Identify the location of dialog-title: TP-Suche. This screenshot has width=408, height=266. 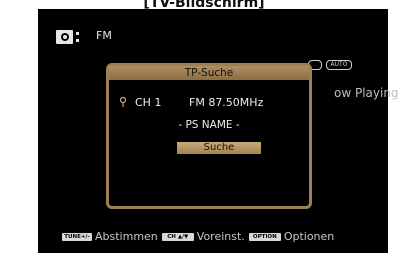
(209, 73).